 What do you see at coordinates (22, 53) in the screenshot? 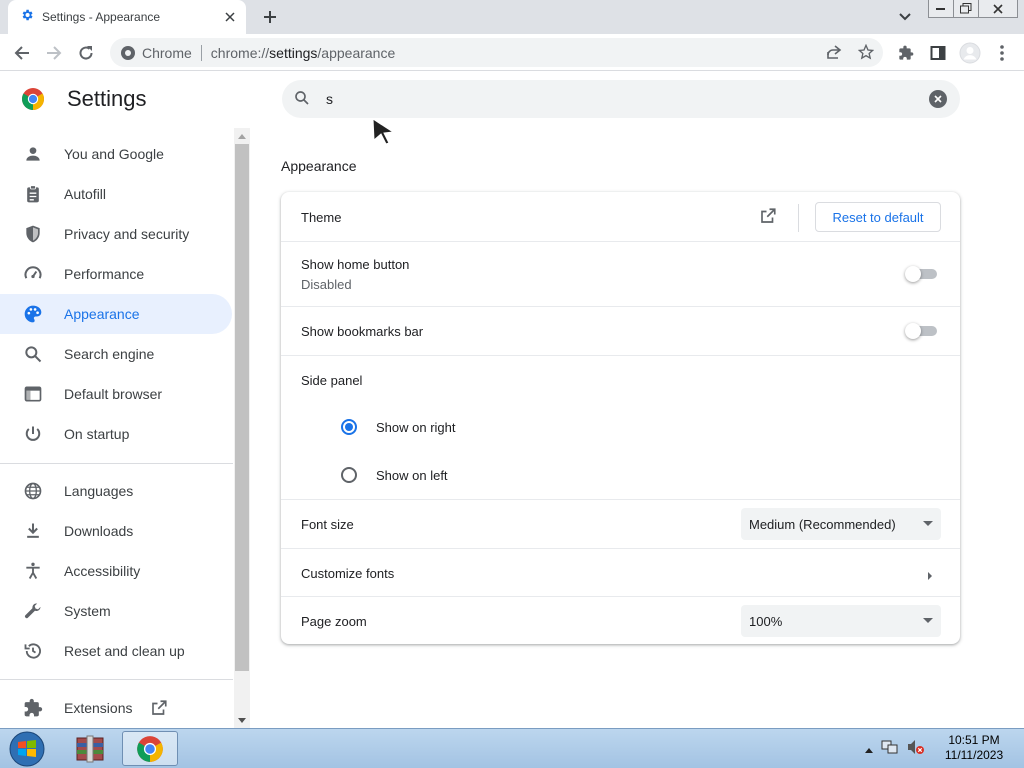
I see `back-button` at bounding box center [22, 53].